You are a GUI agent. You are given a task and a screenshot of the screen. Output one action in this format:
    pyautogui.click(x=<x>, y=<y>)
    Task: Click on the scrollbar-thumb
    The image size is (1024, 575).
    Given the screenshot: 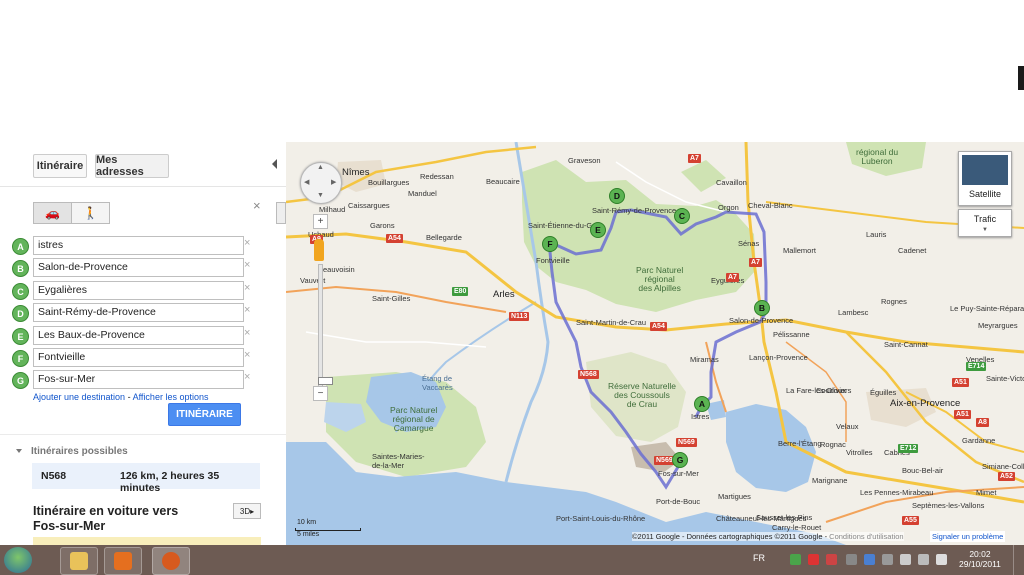 What is the action you would take?
    pyautogui.click(x=1021, y=78)
    